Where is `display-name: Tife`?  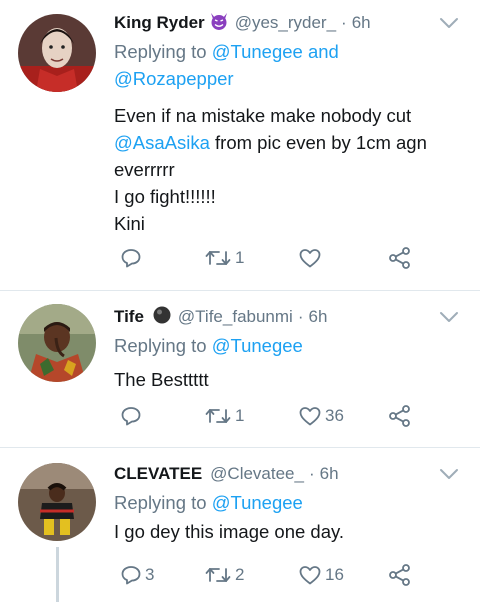
display-name: Tife is located at coordinates (129, 317).